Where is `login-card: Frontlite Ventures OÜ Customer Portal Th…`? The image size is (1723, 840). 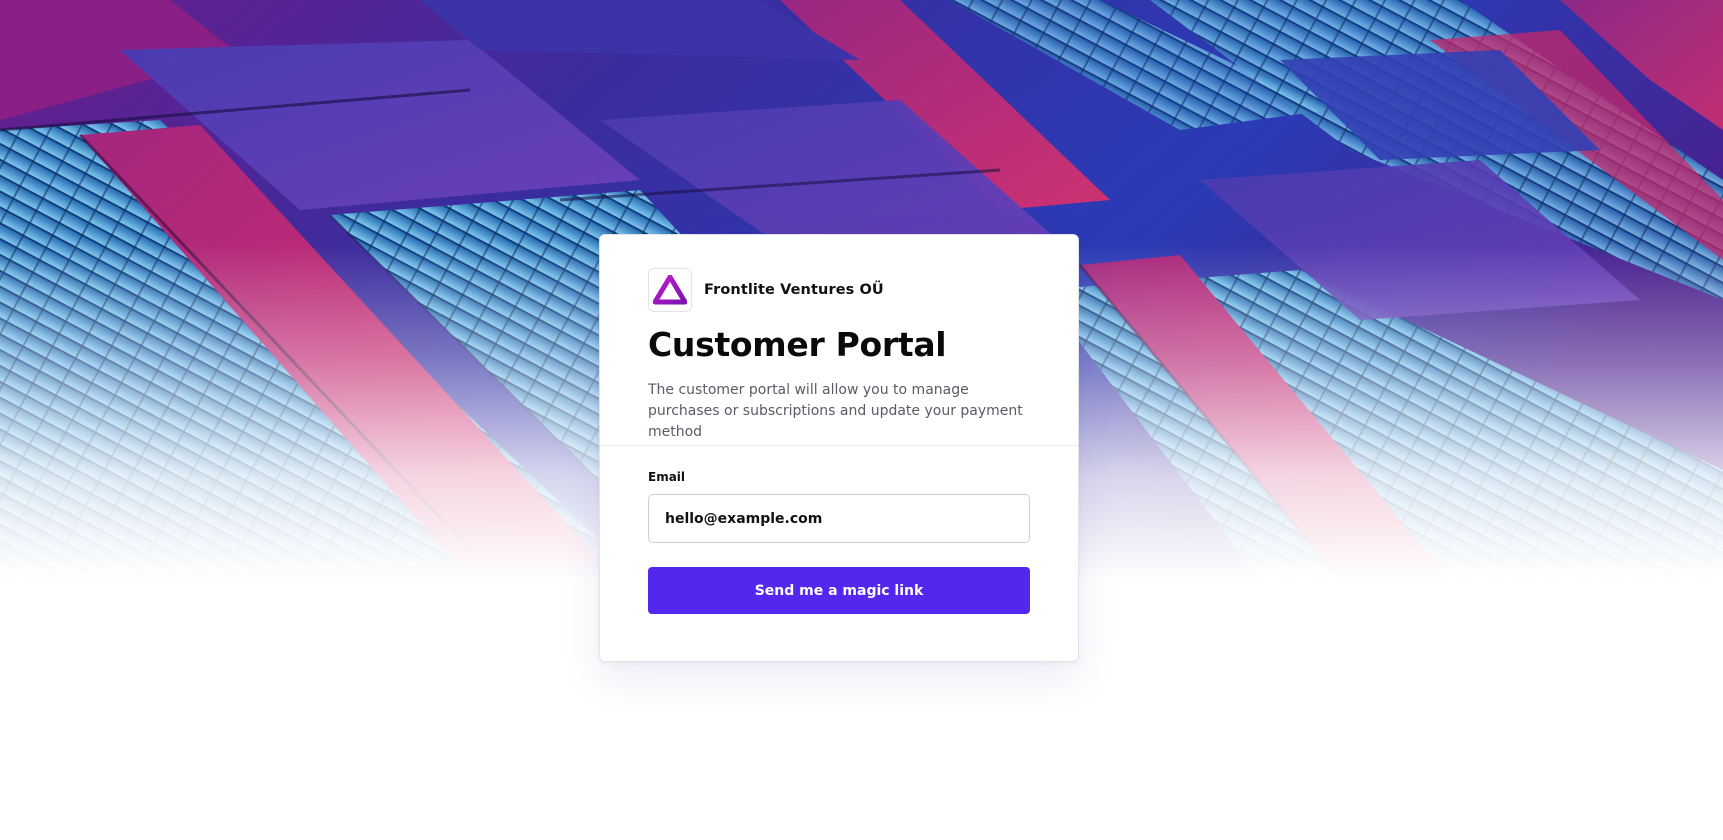
login-card: Frontlite Ventures OÜ Customer Portal Th… is located at coordinates (839, 448).